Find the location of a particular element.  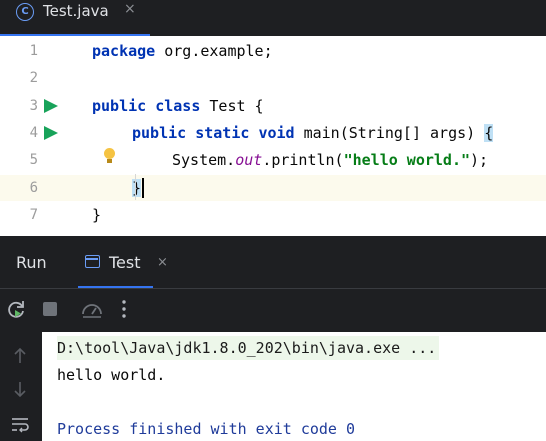

indent-guide is located at coordinates (135, 187).